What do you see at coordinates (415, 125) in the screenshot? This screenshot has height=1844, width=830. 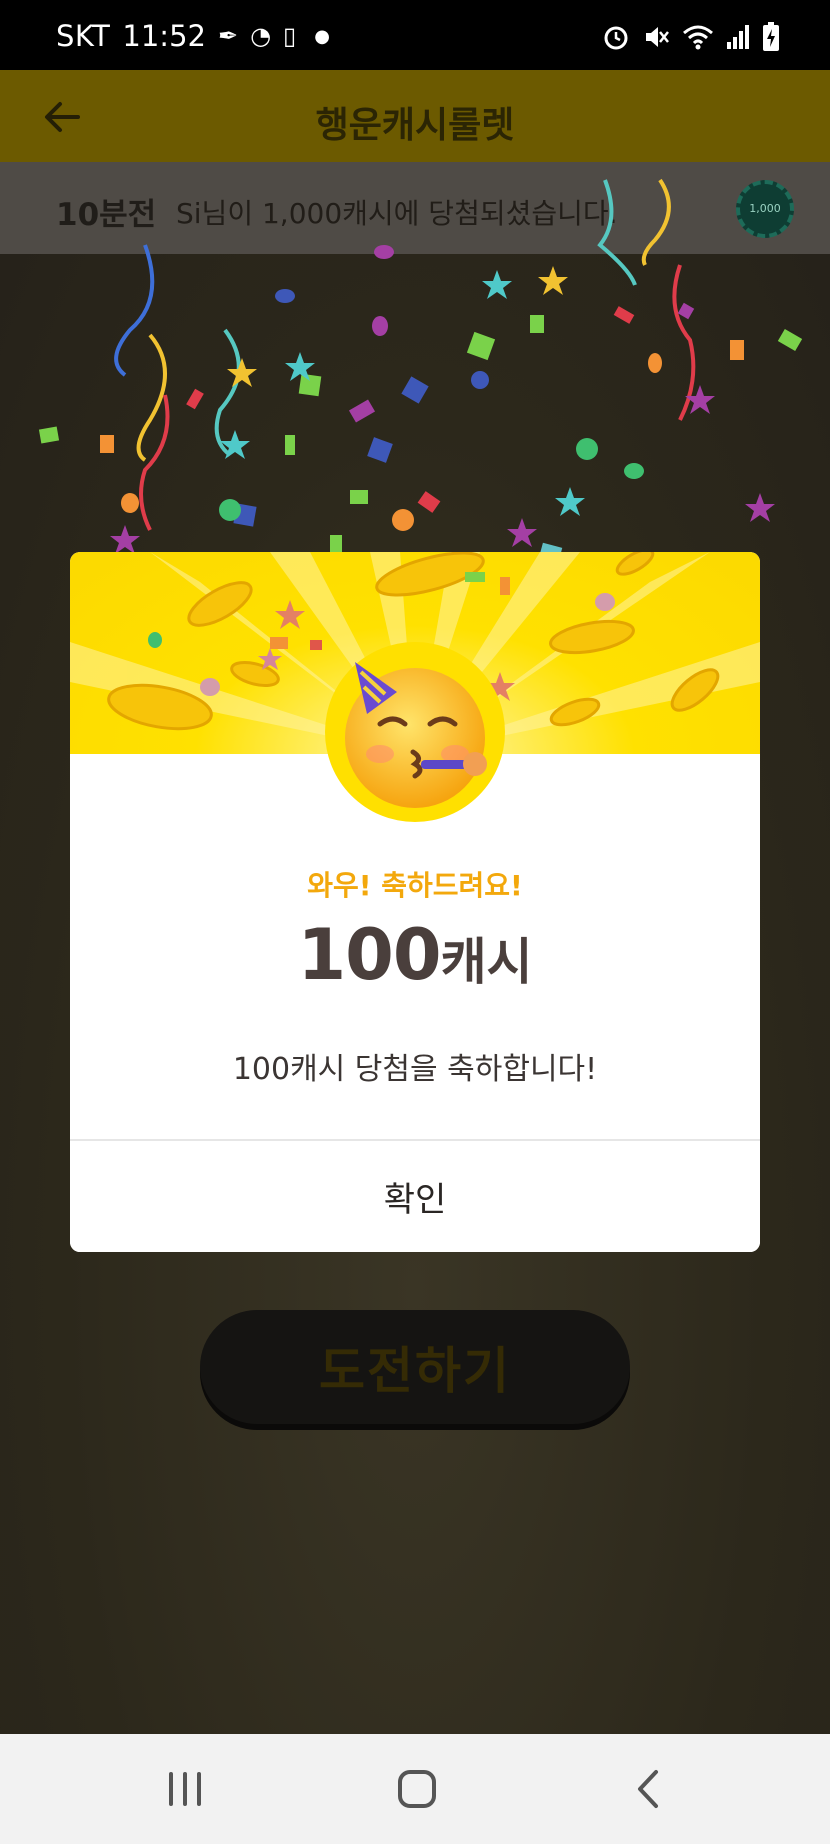 I see `page-title: 행운캐시룰렛` at bounding box center [415, 125].